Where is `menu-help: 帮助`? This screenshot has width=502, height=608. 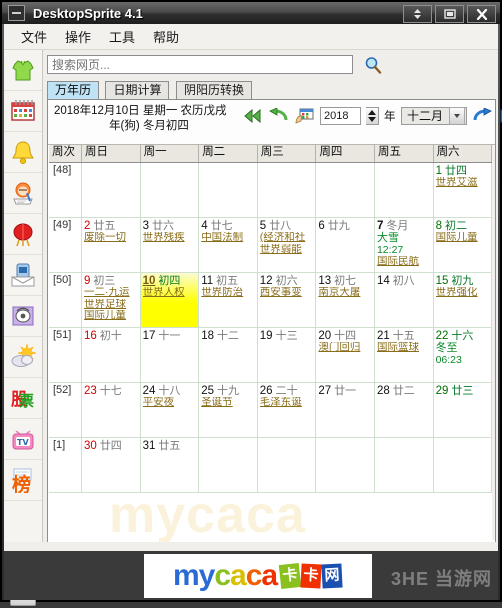 menu-help: 帮助 is located at coordinates (166, 36).